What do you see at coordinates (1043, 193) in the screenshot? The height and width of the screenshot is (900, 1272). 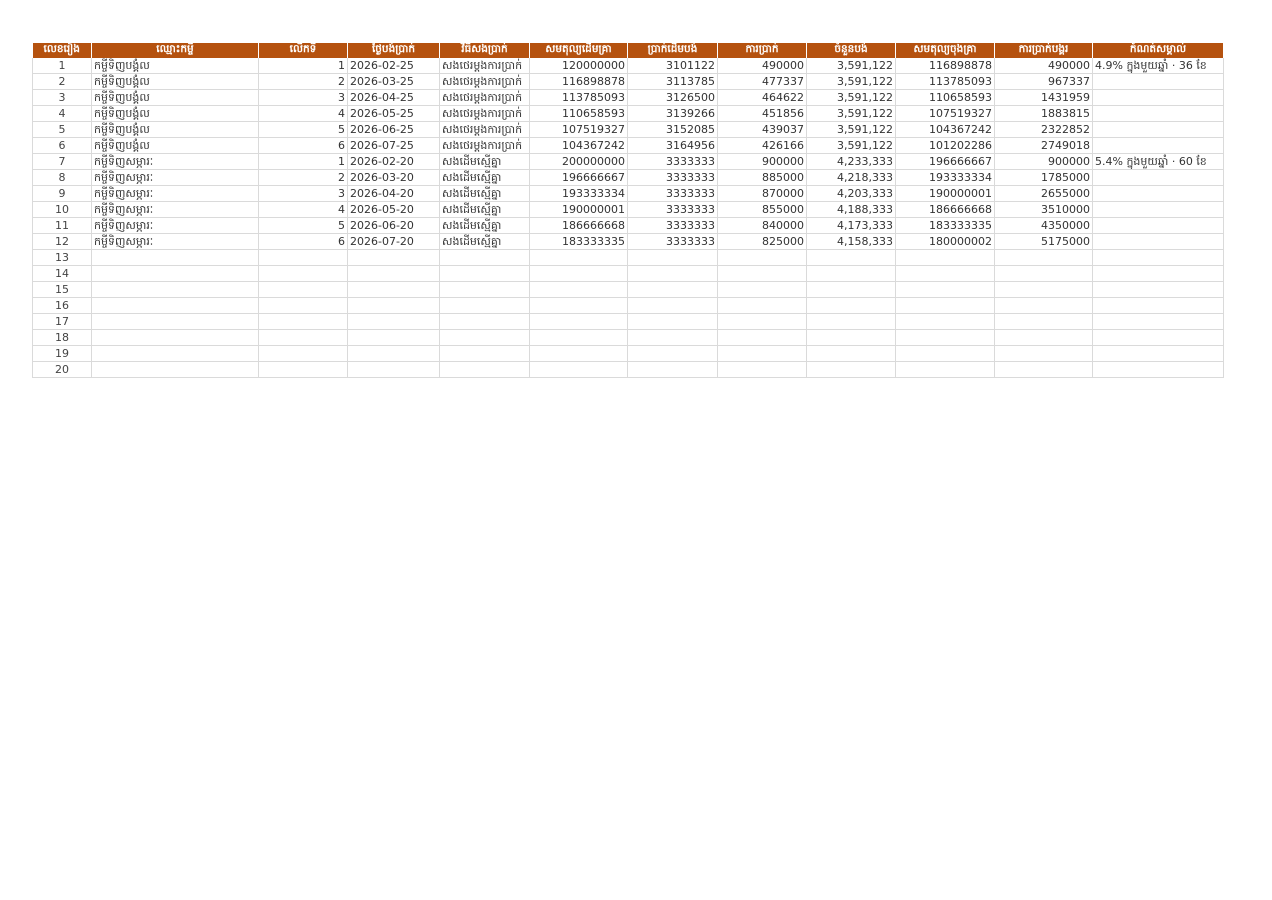 I see `cell-cum_interest: 2655000` at bounding box center [1043, 193].